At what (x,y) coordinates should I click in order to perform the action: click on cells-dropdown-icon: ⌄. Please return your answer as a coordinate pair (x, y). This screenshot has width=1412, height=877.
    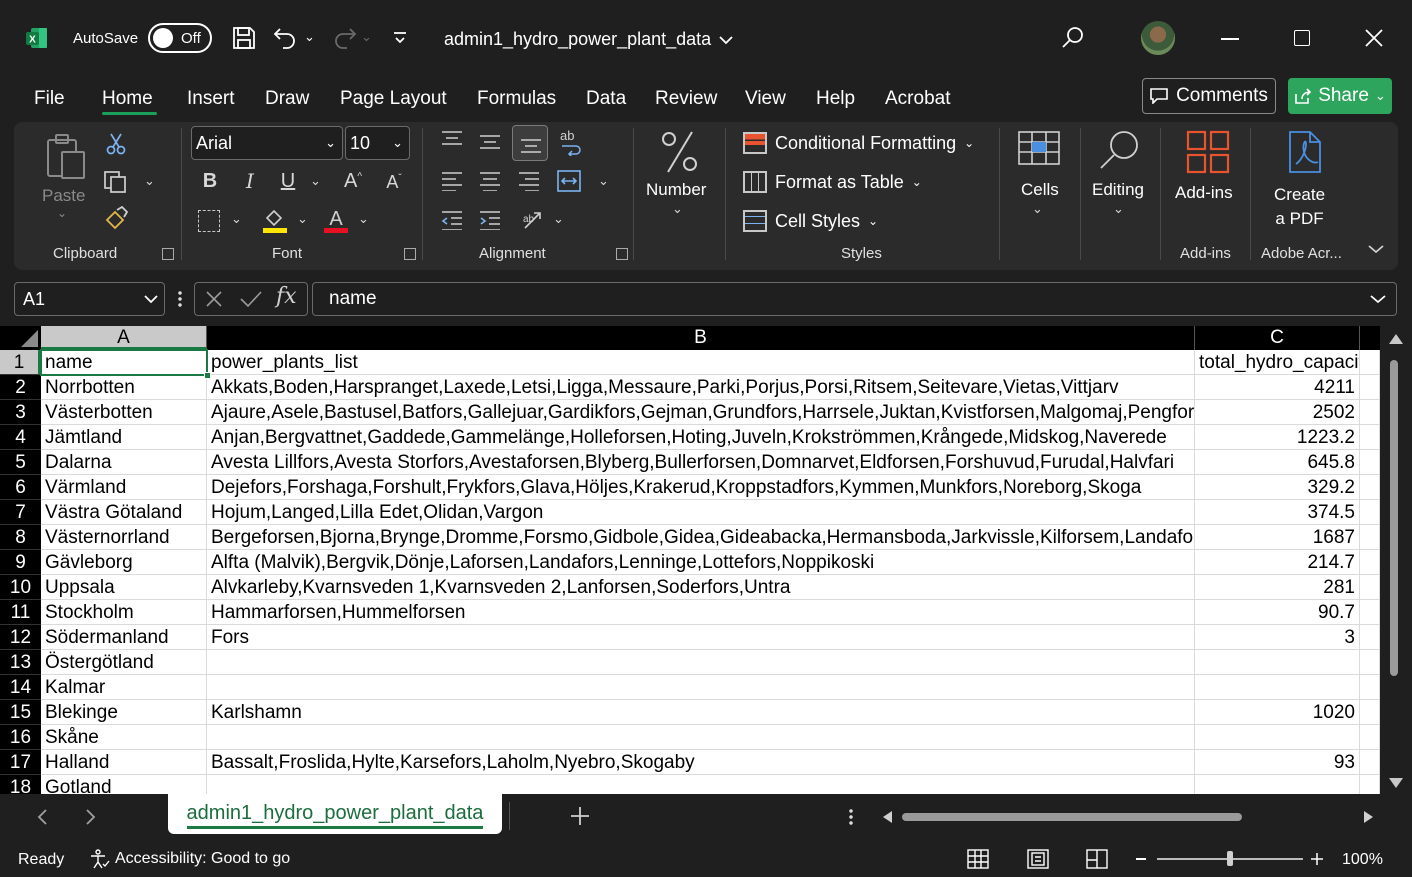
    Looking at the image, I should click on (1037, 208).